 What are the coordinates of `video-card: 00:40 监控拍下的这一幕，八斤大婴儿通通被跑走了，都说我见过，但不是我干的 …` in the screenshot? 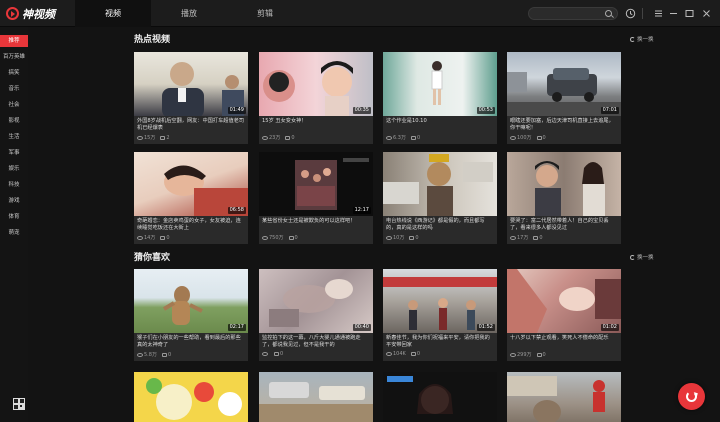 It's located at (316, 315).